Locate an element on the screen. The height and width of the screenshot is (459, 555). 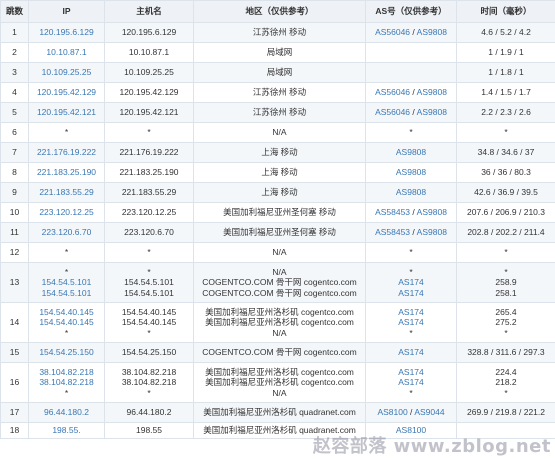
ip-link: 154.54.25.150 is located at coordinates (66, 352).